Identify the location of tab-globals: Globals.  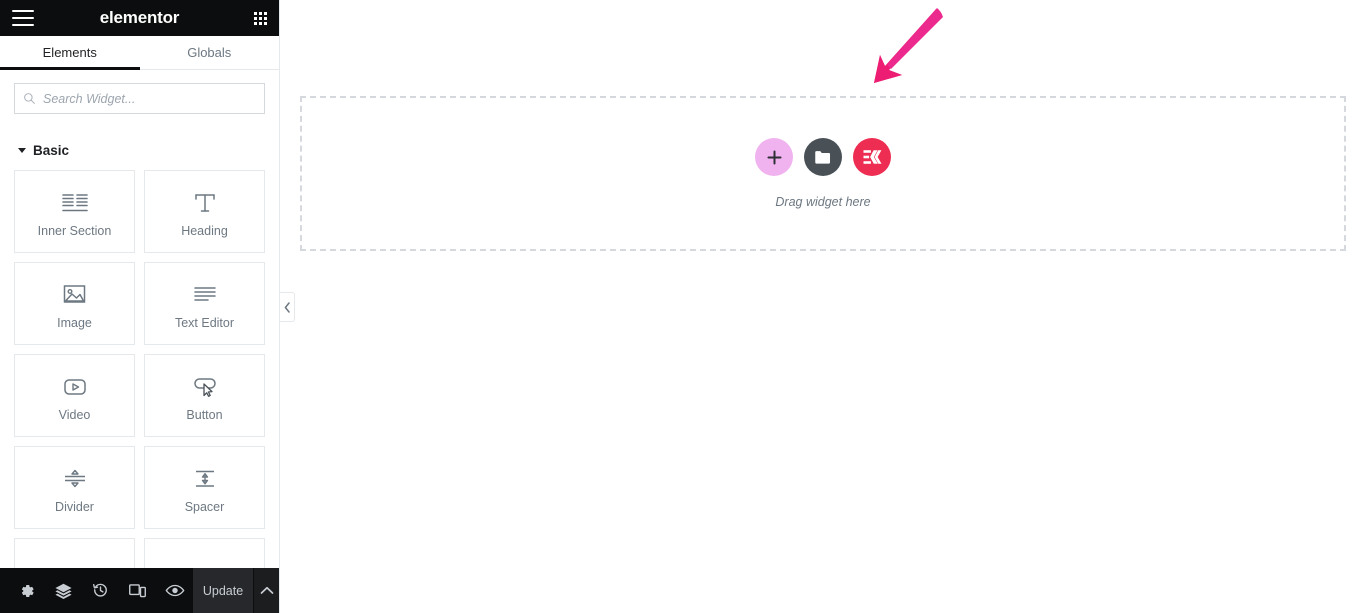
(209, 52).